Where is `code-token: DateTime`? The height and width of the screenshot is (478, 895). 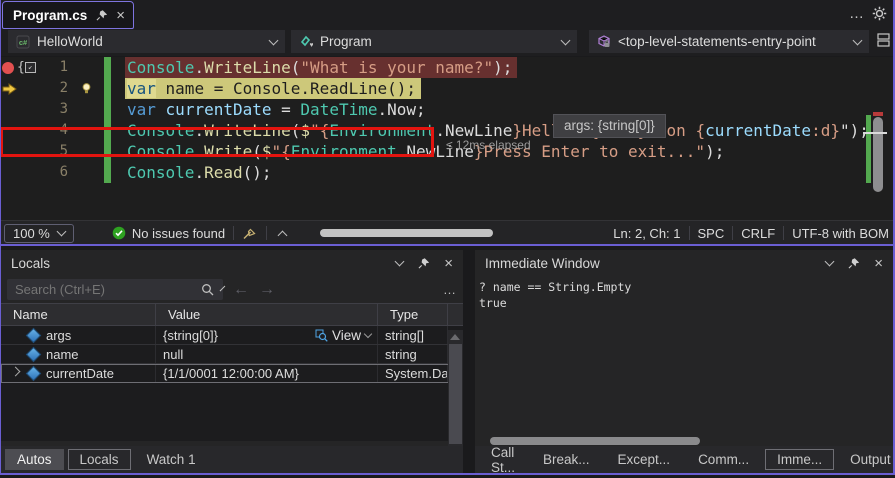
code-token: DateTime is located at coordinates (339, 109).